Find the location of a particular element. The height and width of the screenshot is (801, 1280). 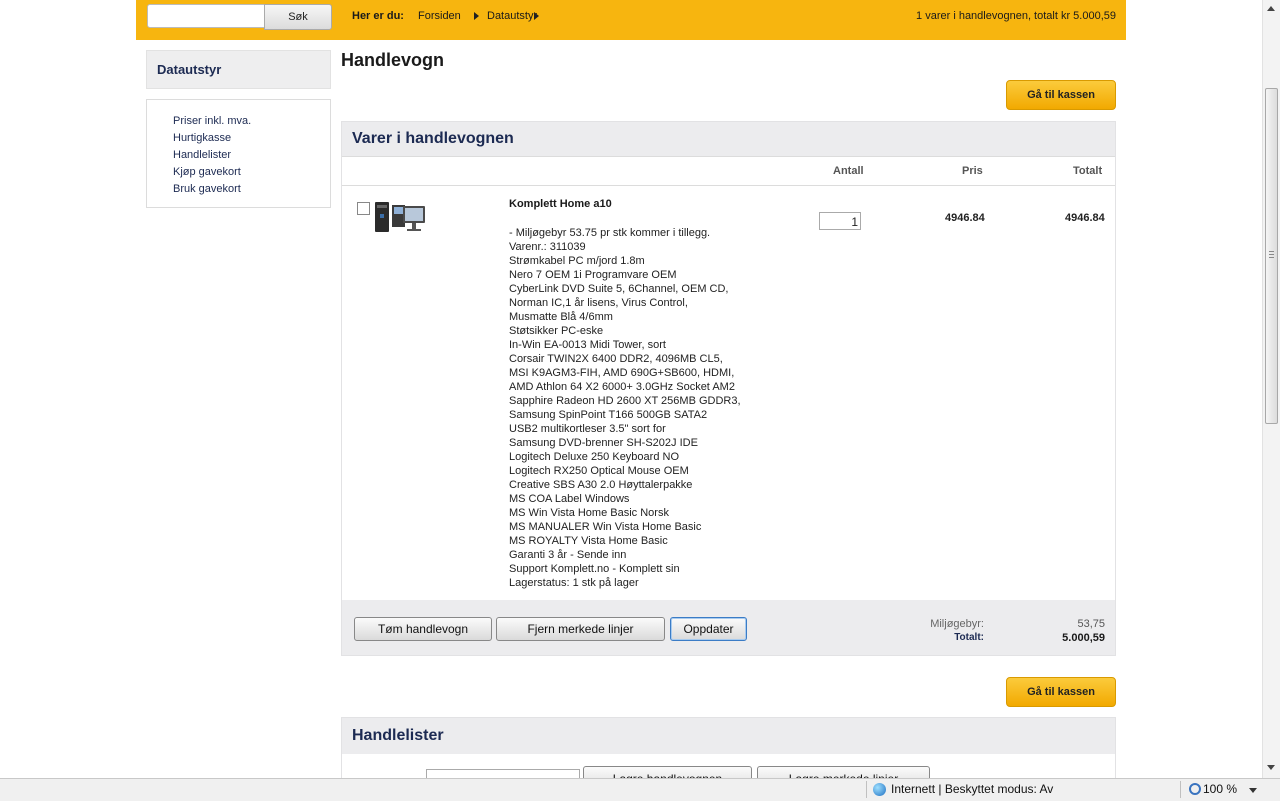

search-button: Søk is located at coordinates (298, 17).